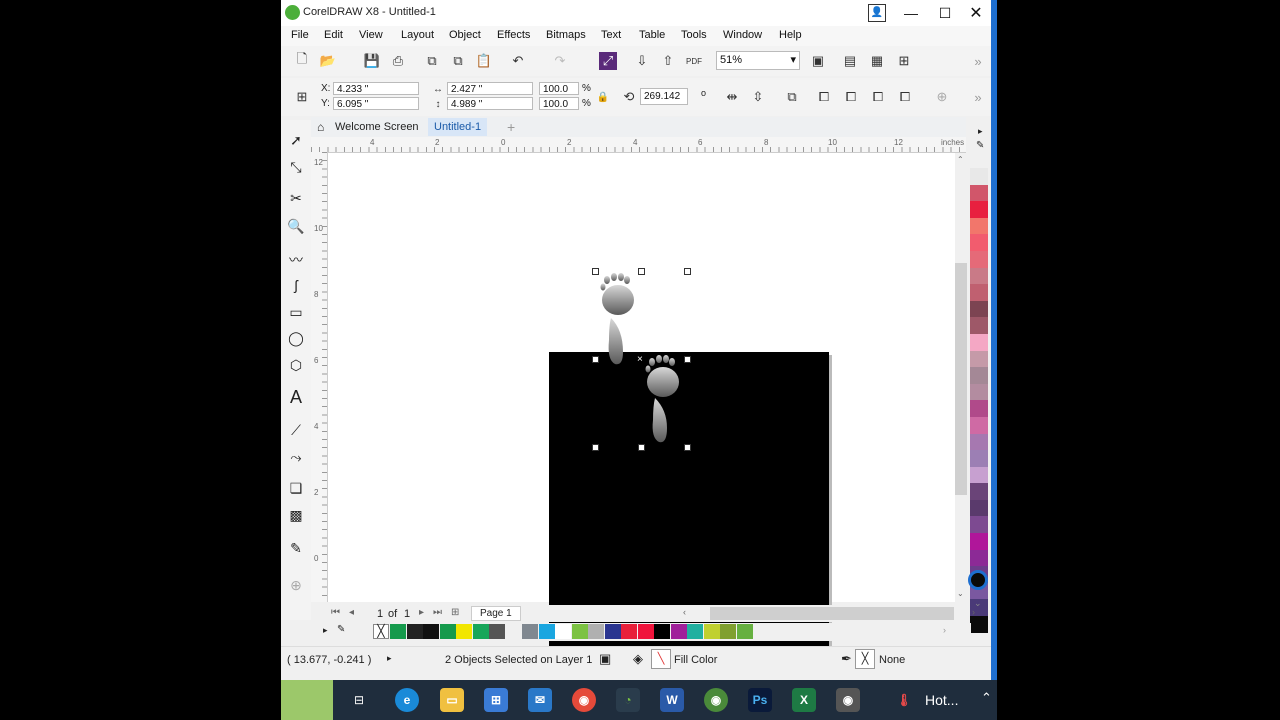 This screenshot has width=1280, height=720. What do you see at coordinates (513, 35) in the screenshot?
I see `menu-effects: Effects` at bounding box center [513, 35].